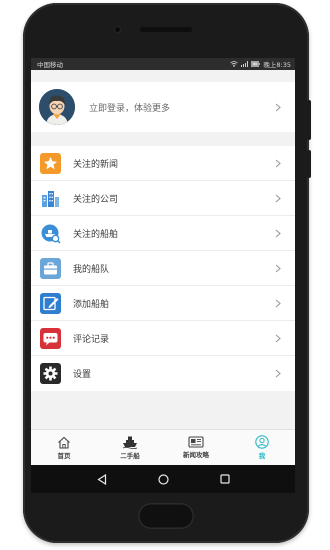  What do you see at coordinates (196, 455) in the screenshot?
I see `tab-label: 新闻攻略` at bounding box center [196, 455].